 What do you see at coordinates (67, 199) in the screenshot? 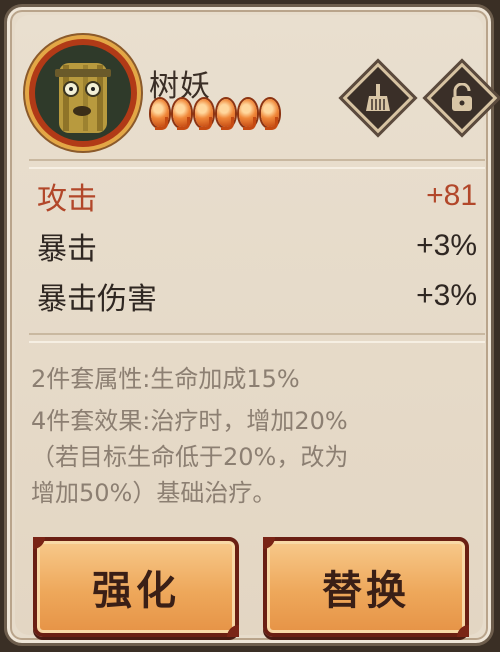
I see `stat-label: 攻击` at bounding box center [67, 199].